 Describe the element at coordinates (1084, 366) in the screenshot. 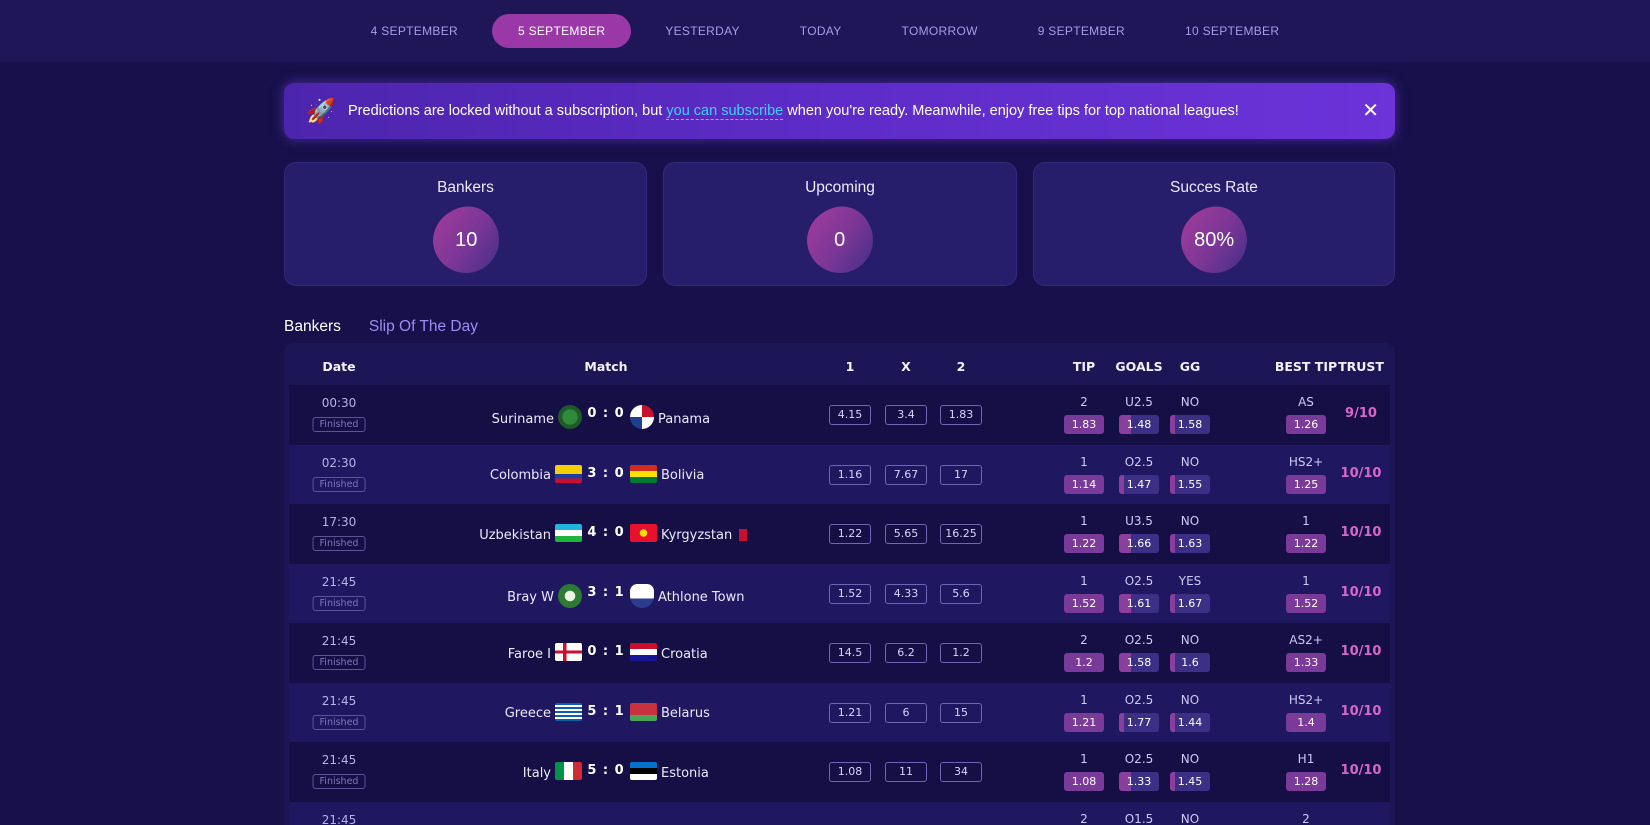

I see `col-tip: TIP` at that location.